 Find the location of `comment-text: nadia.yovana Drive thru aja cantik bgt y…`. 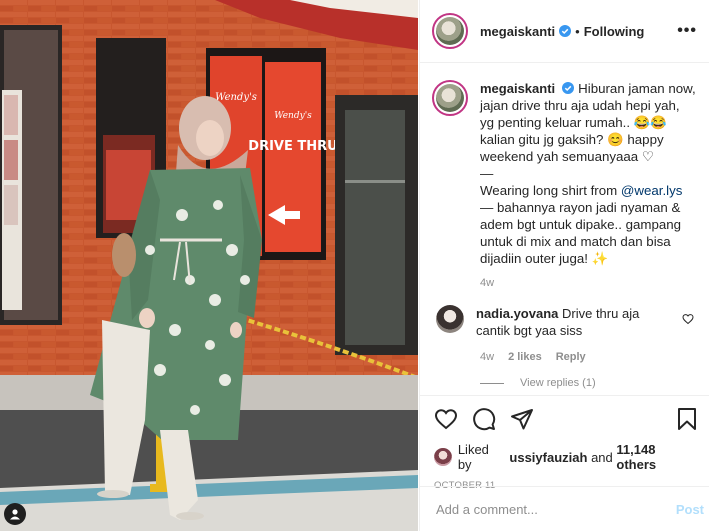

comment-text: nadia.yovana Drive thru aja cantik bgt y… is located at coordinates (576, 322).